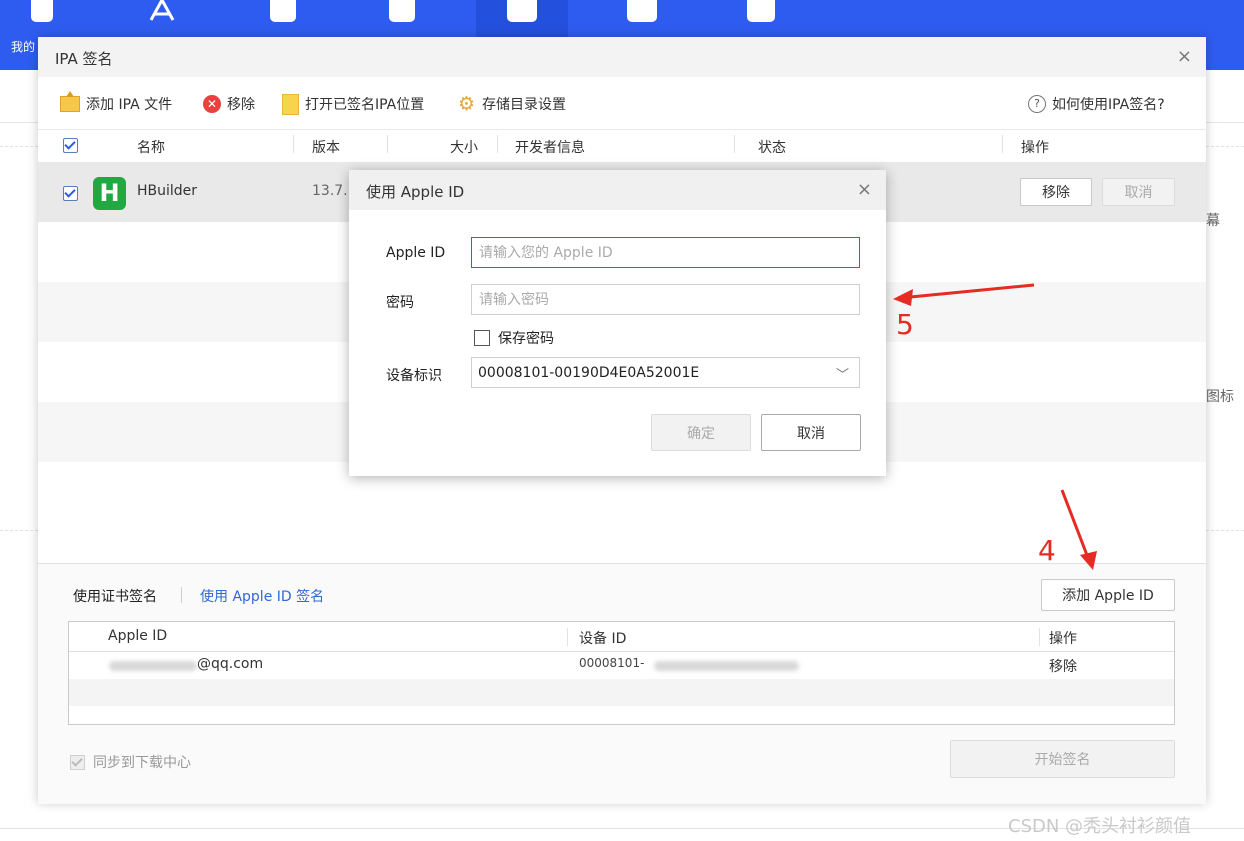 The height and width of the screenshot is (841, 1244). Describe the element at coordinates (1047, 550) in the screenshot. I see `annotation-step-4: 4` at that location.